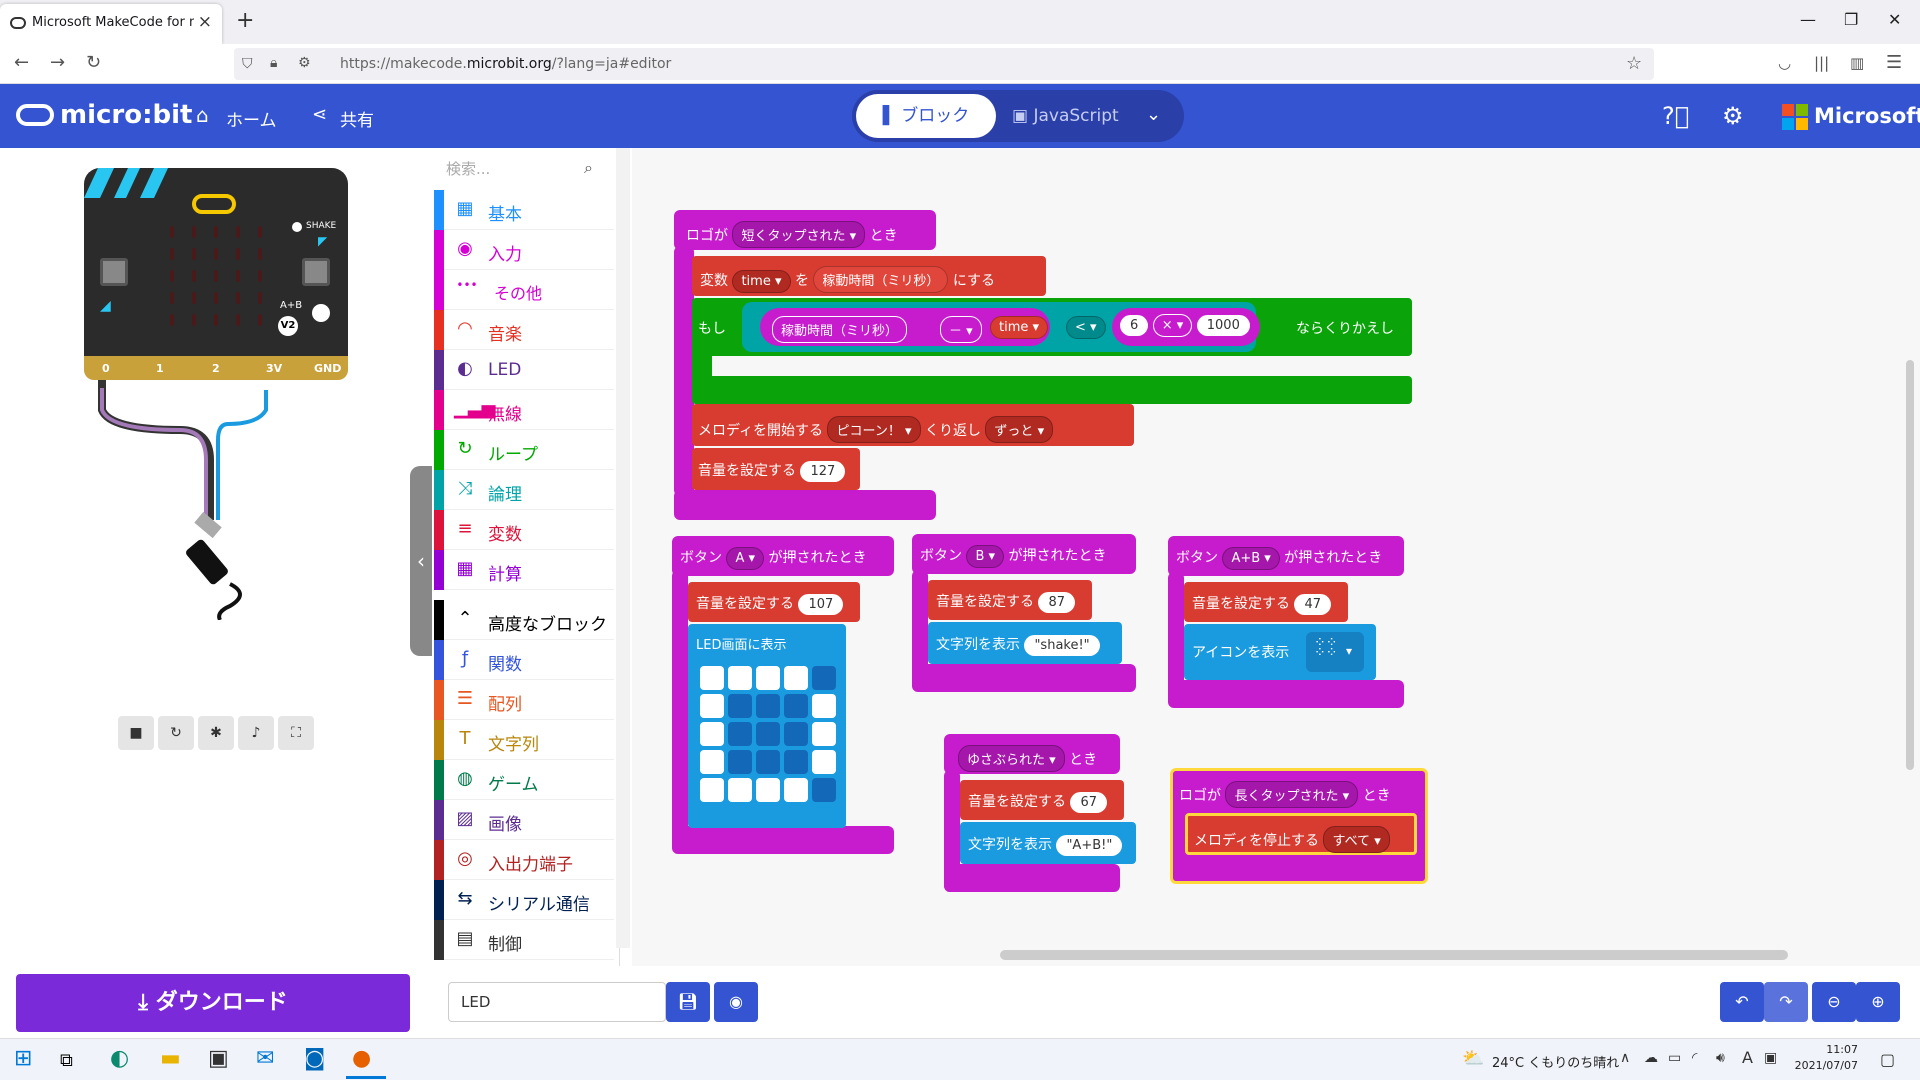 The width and height of the screenshot is (1920, 1080). What do you see at coordinates (1694, 1058) in the screenshot?
I see `network-icon: ◜` at bounding box center [1694, 1058].